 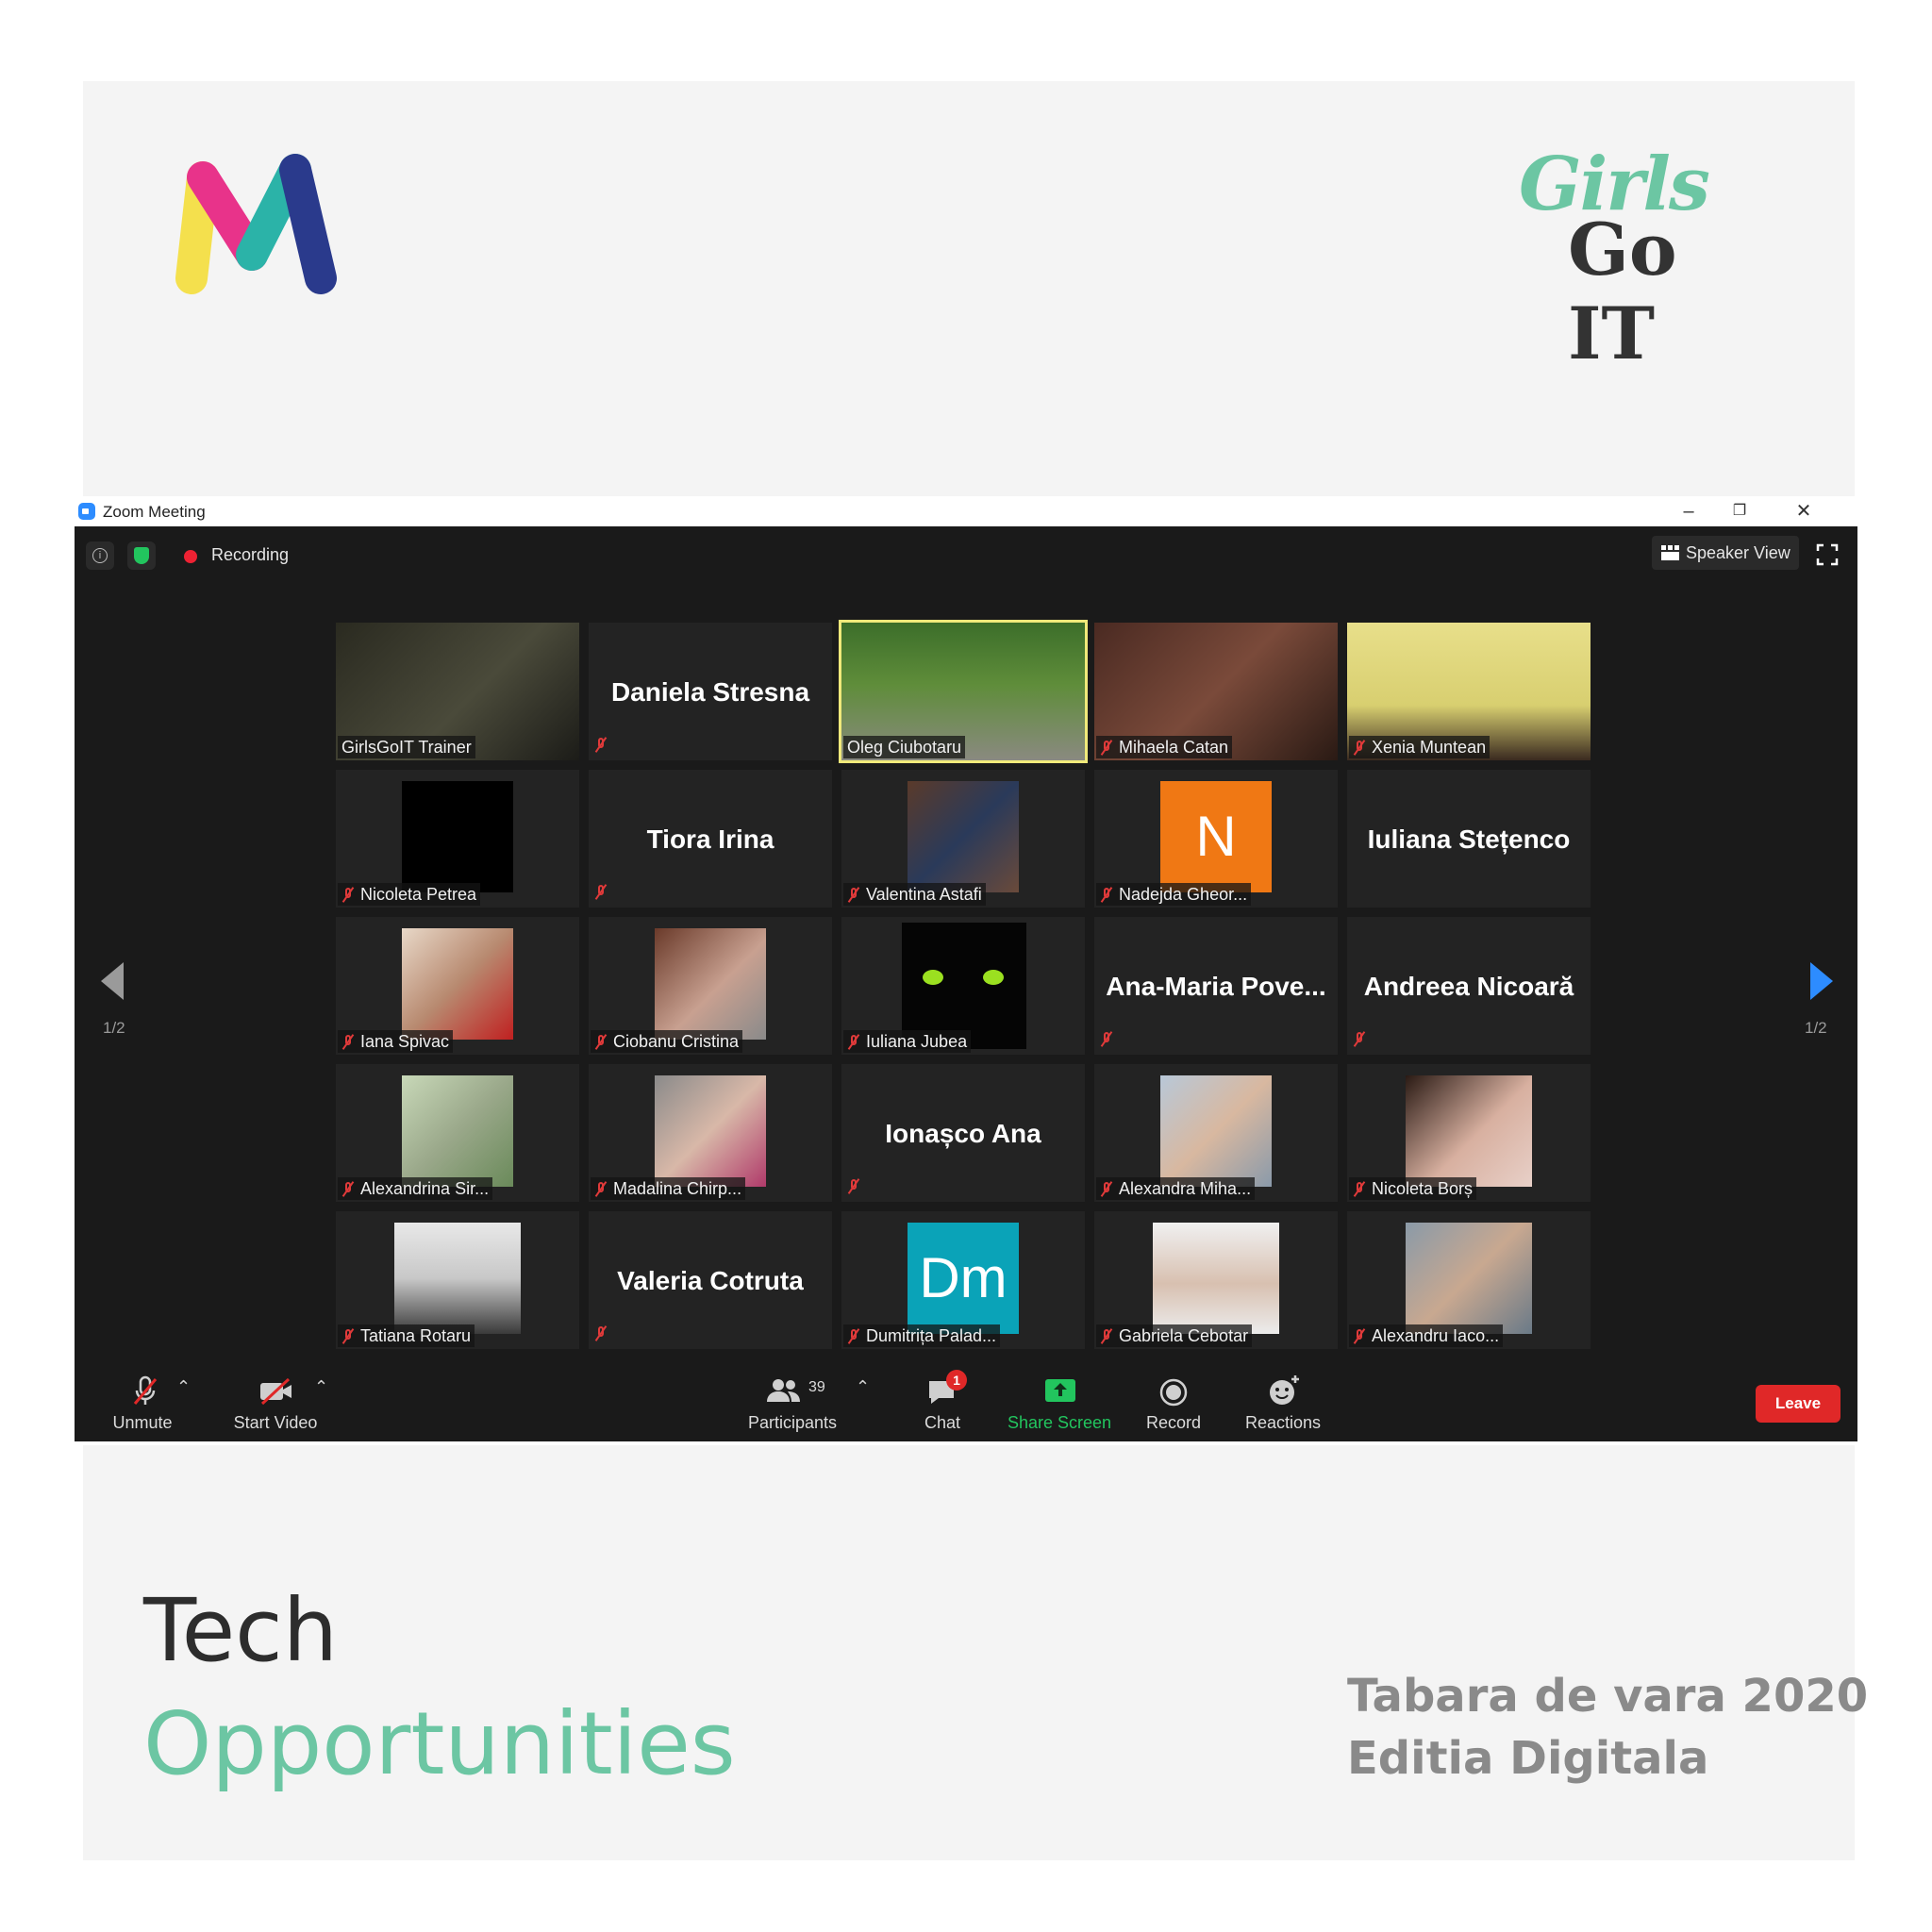 I want to click on participant-tile: Nicoleta Petrea, so click(x=458, y=839).